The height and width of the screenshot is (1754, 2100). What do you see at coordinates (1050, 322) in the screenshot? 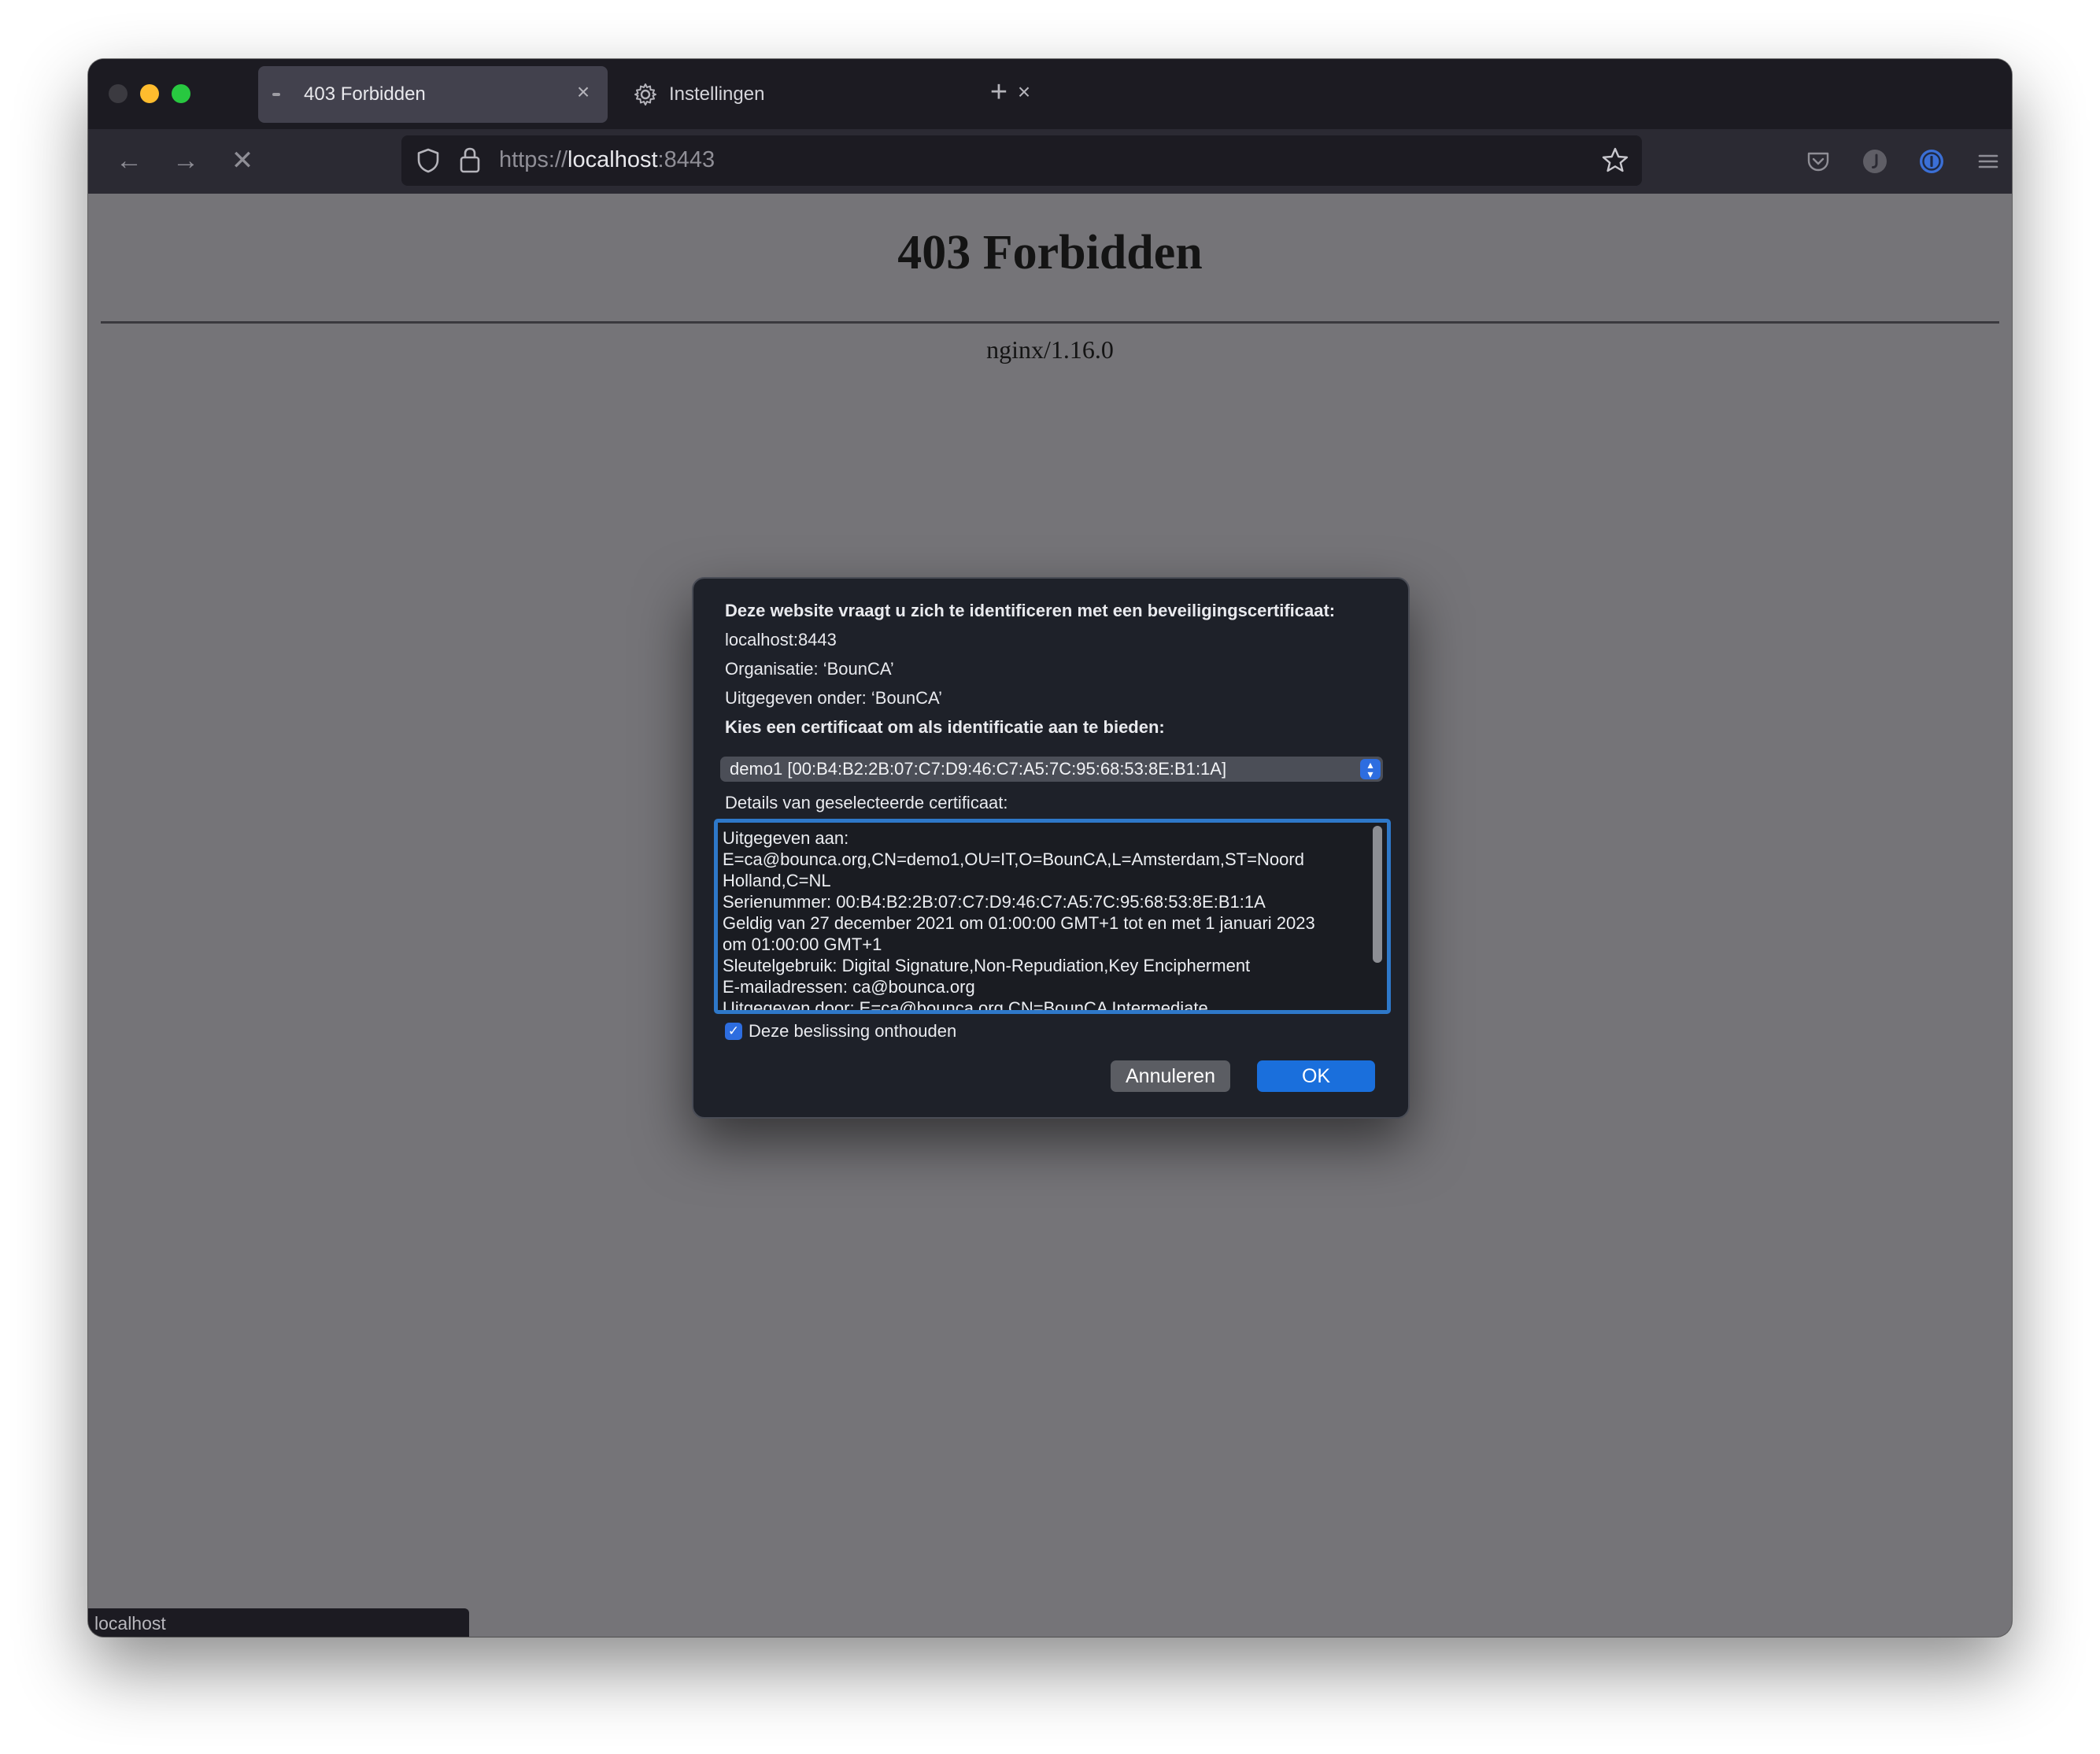
I see `horizontal-rule` at bounding box center [1050, 322].